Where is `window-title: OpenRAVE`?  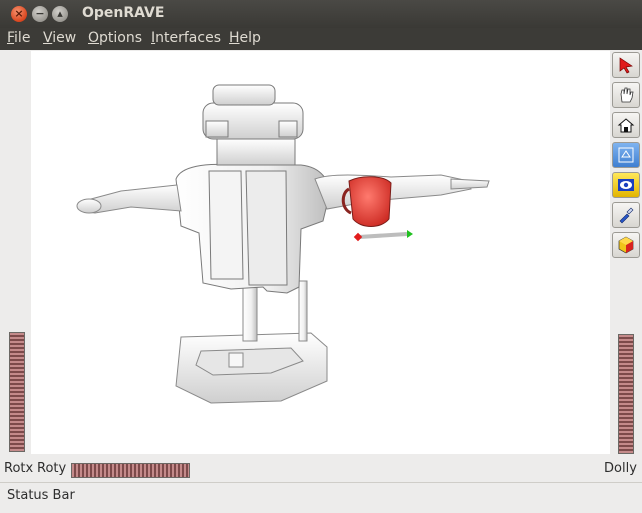
window-title: OpenRAVE is located at coordinates (123, 13).